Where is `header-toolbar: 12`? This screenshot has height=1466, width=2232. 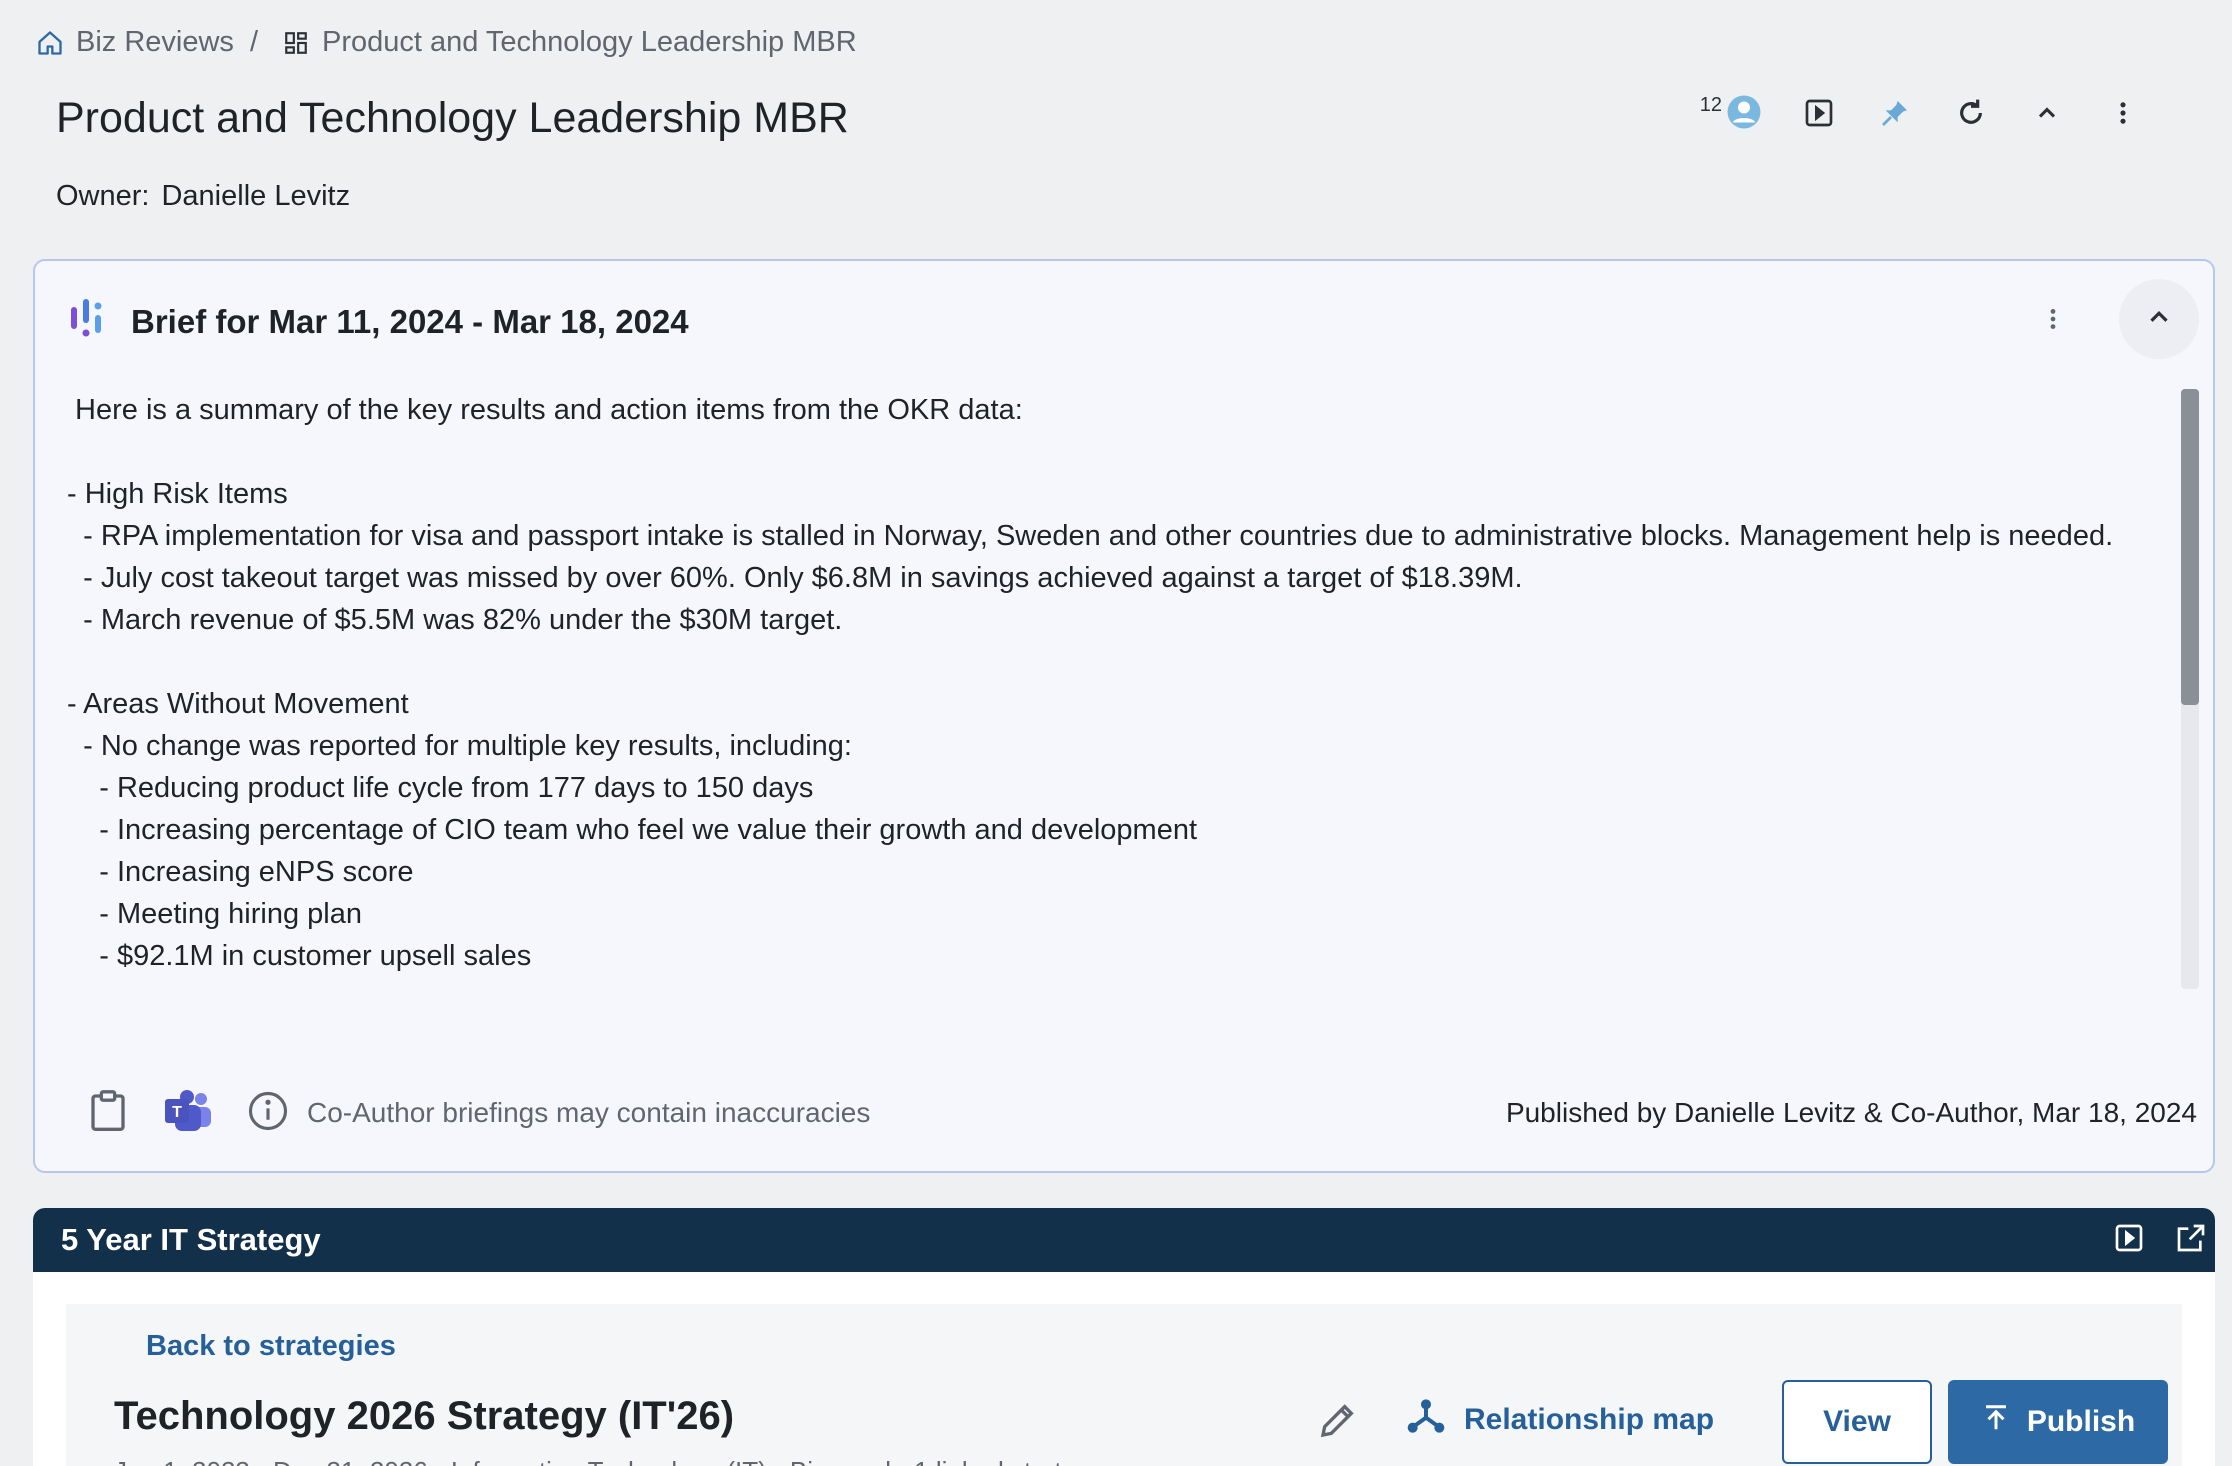 header-toolbar: 12 is located at coordinates (1921, 115).